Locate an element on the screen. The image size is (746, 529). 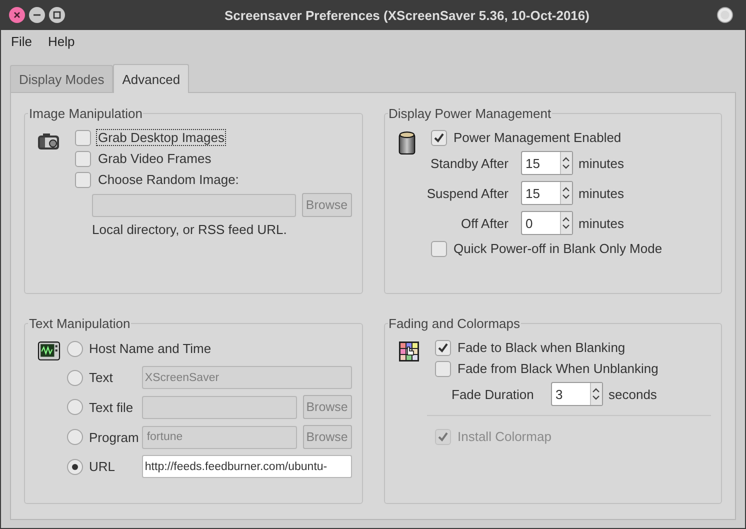
close-icon is located at coordinates (17, 15).